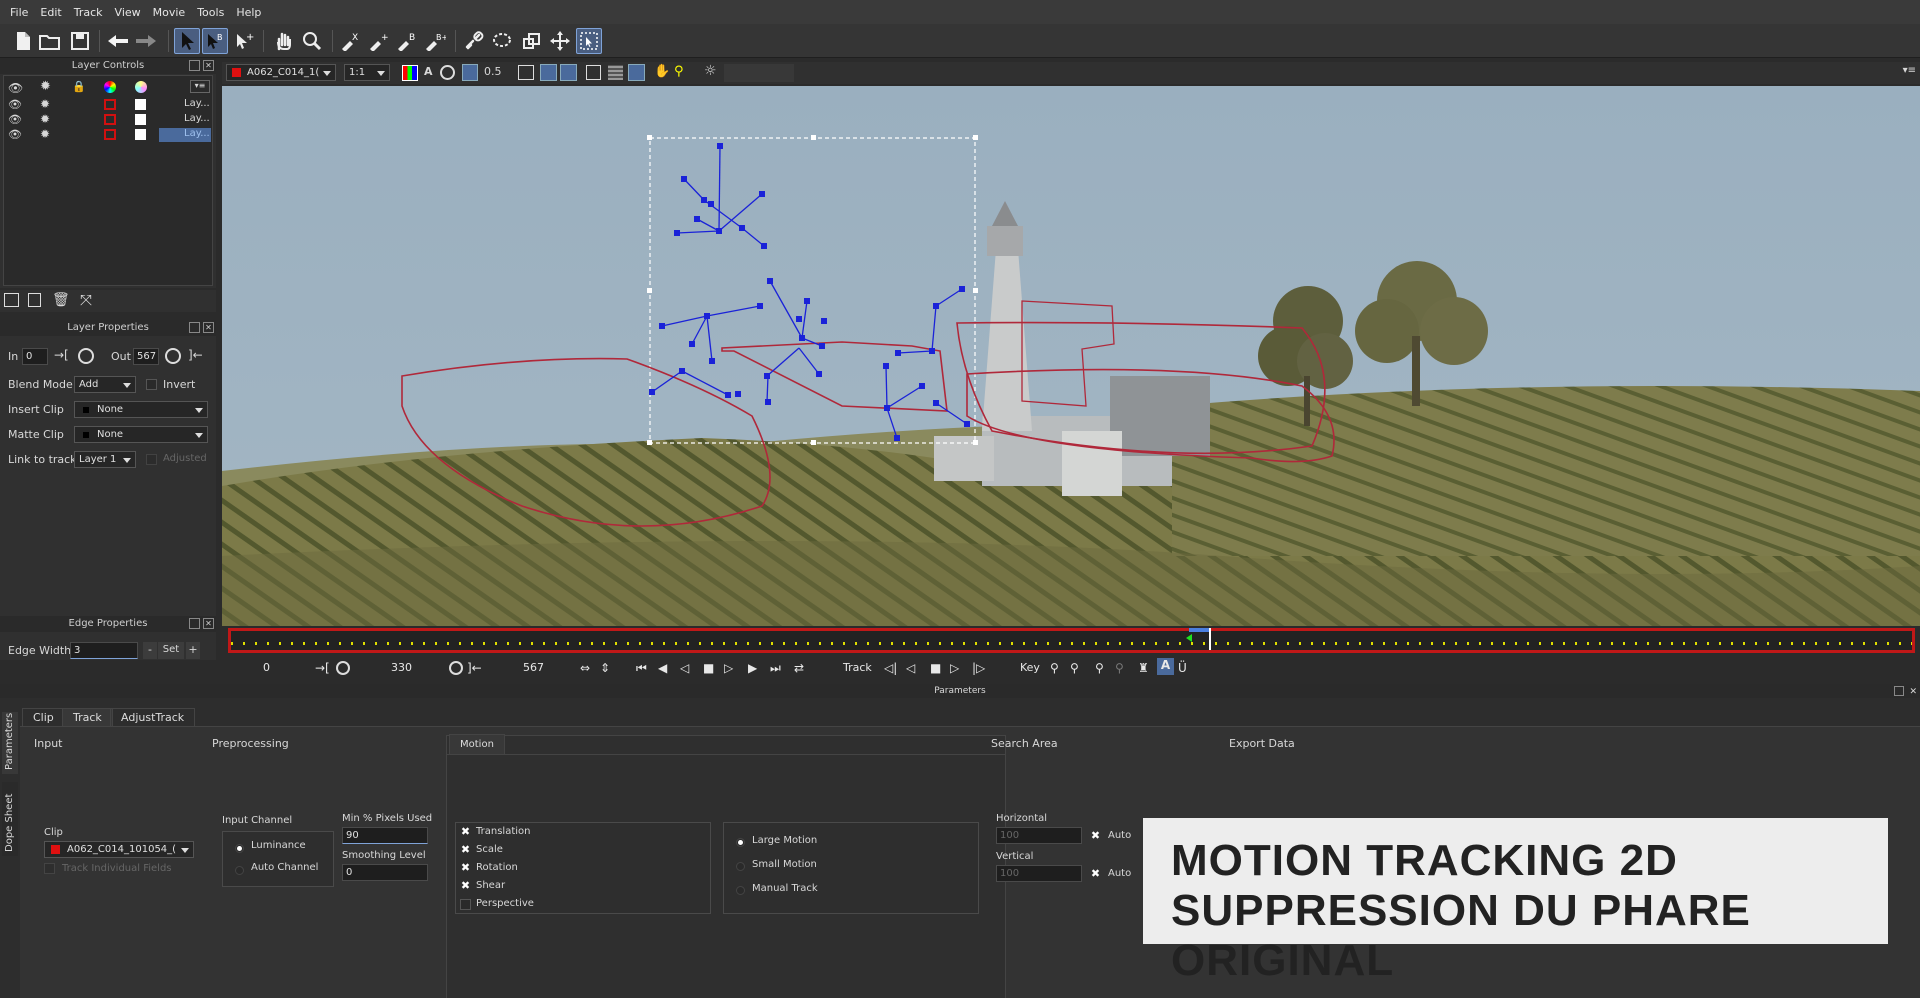  I want to click on grid-icon, so click(615, 72).